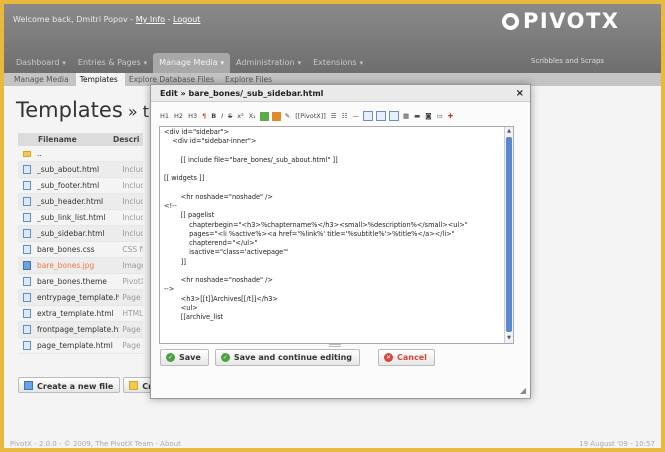 Image resolution: width=665 pixels, height=452 pixels. What do you see at coordinates (240, 116) in the screenshot?
I see `superscript-button: x²` at bounding box center [240, 116].